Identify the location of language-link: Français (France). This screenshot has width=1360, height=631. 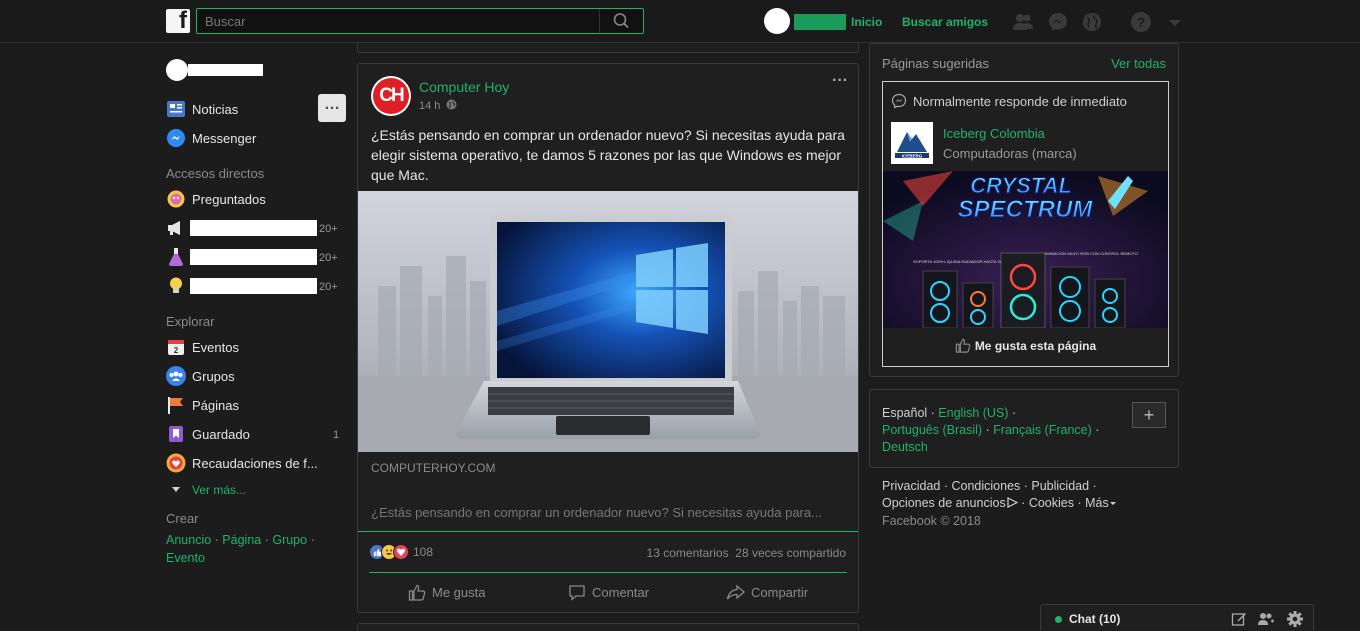
(1042, 430).